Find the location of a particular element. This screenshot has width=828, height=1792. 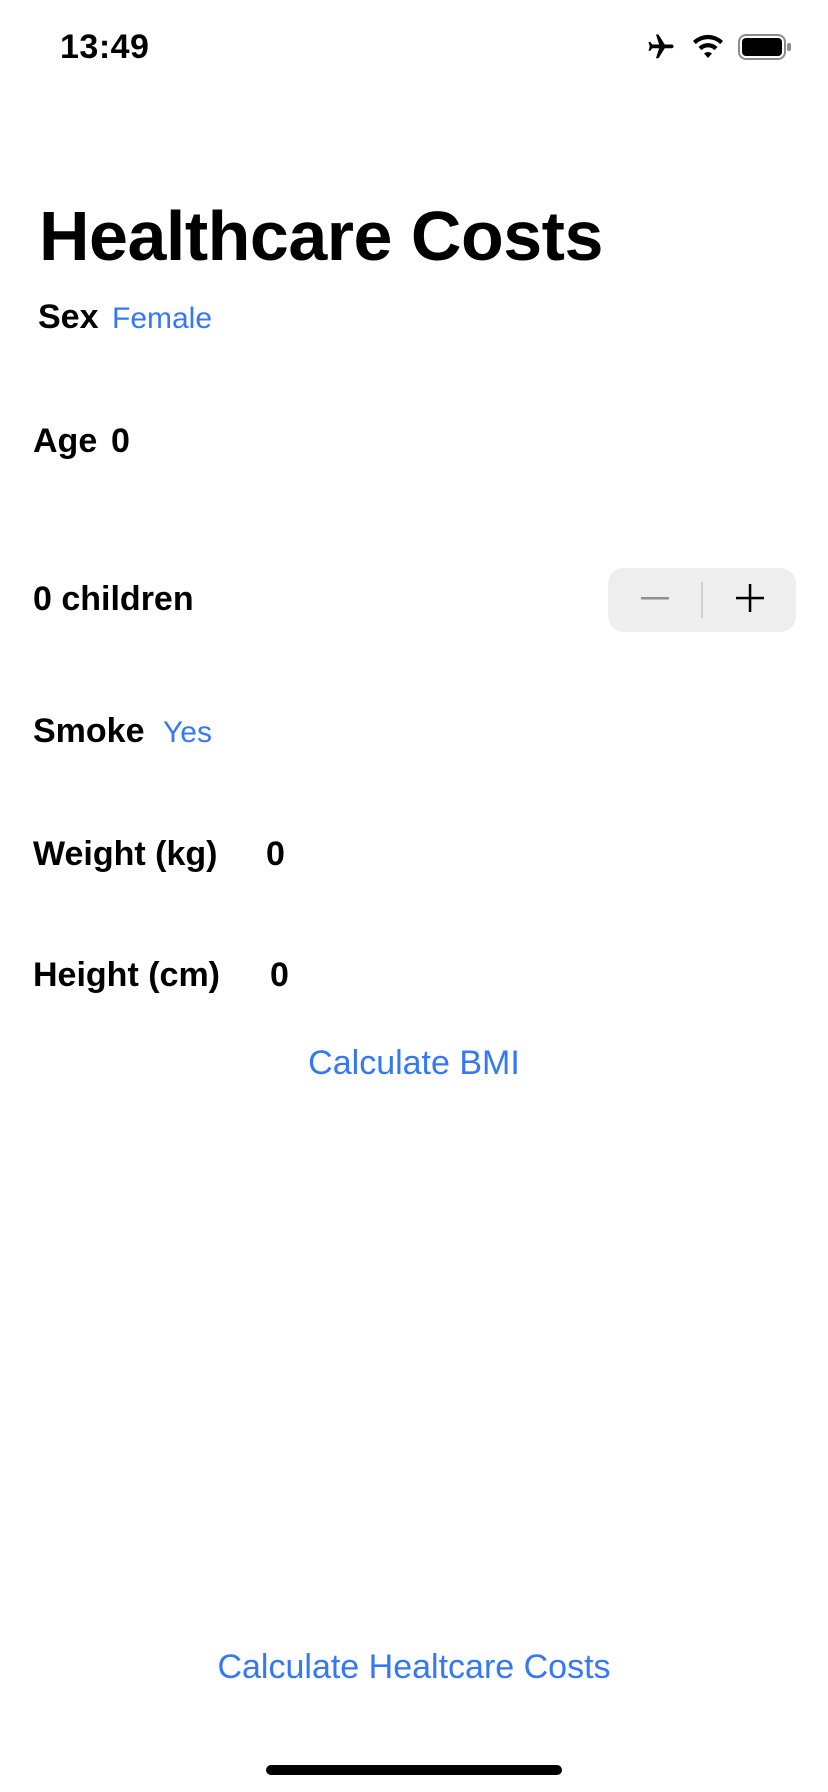

age-label: Age is located at coordinates (65, 441).